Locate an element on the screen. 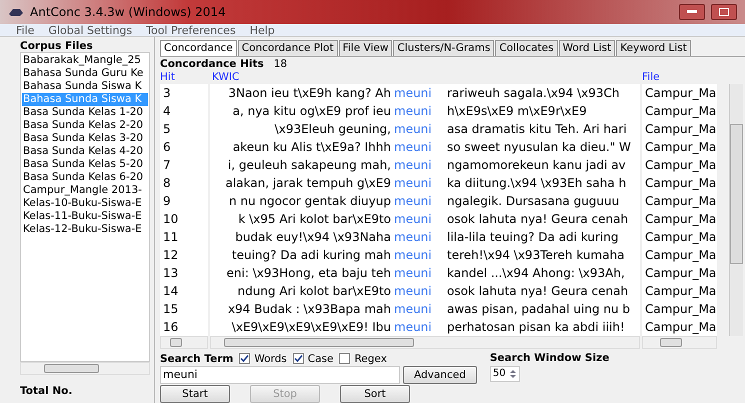  window-title: AntConc 3.4.3w (Windows) 2014 is located at coordinates (128, 12).